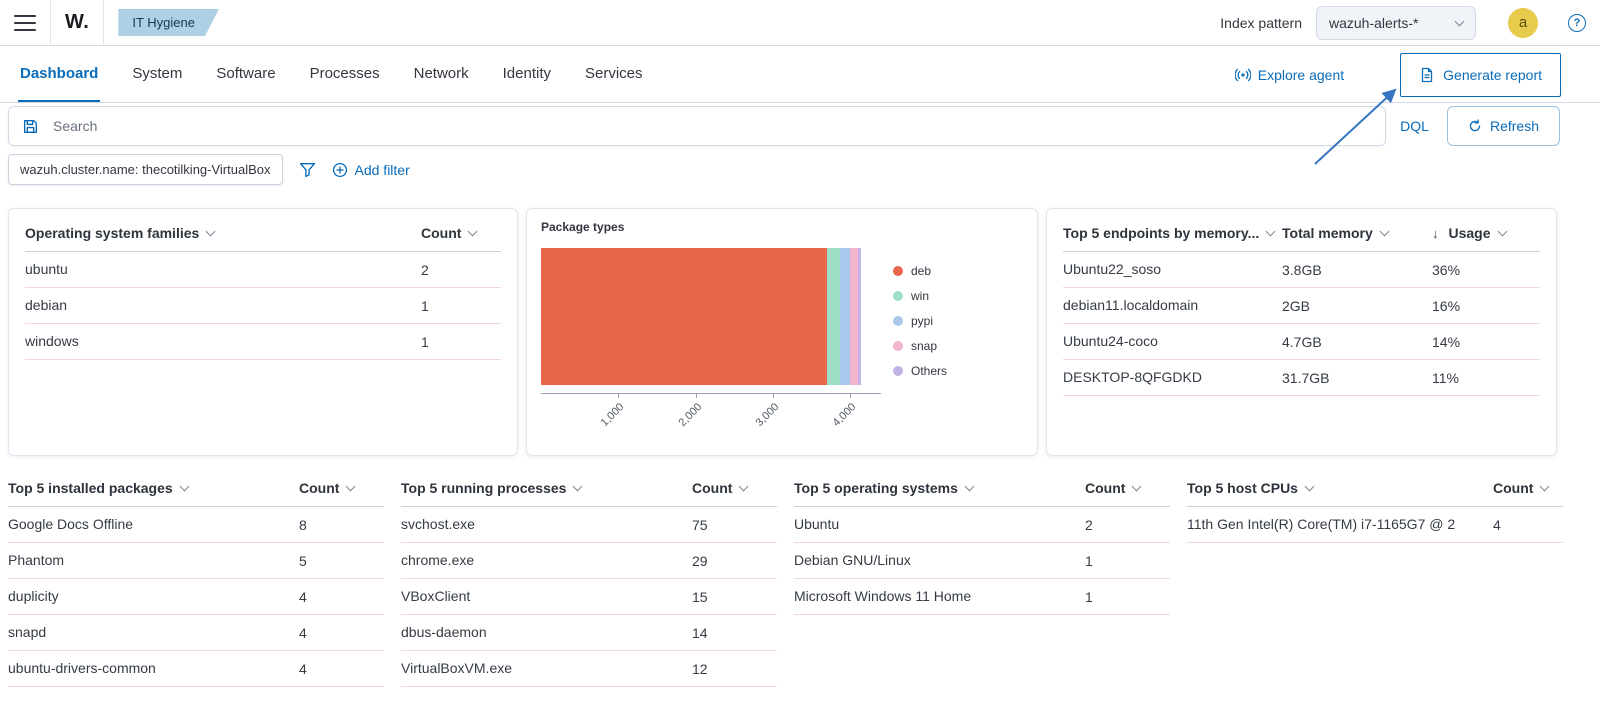 This screenshot has height=720, width=1600. I want to click on table-row: Debian GNU/Linux 1, so click(982, 561).